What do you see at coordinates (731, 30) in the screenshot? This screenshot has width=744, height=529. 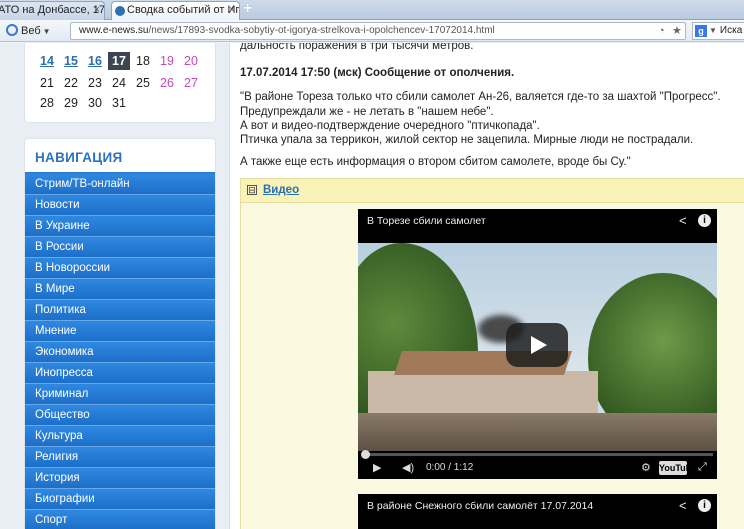 I see `search-text: Иска` at bounding box center [731, 30].